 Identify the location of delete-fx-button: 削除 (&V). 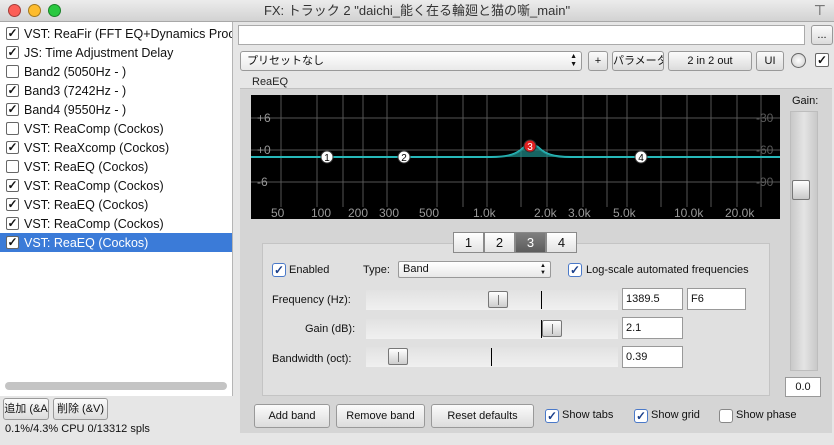
(80, 409).